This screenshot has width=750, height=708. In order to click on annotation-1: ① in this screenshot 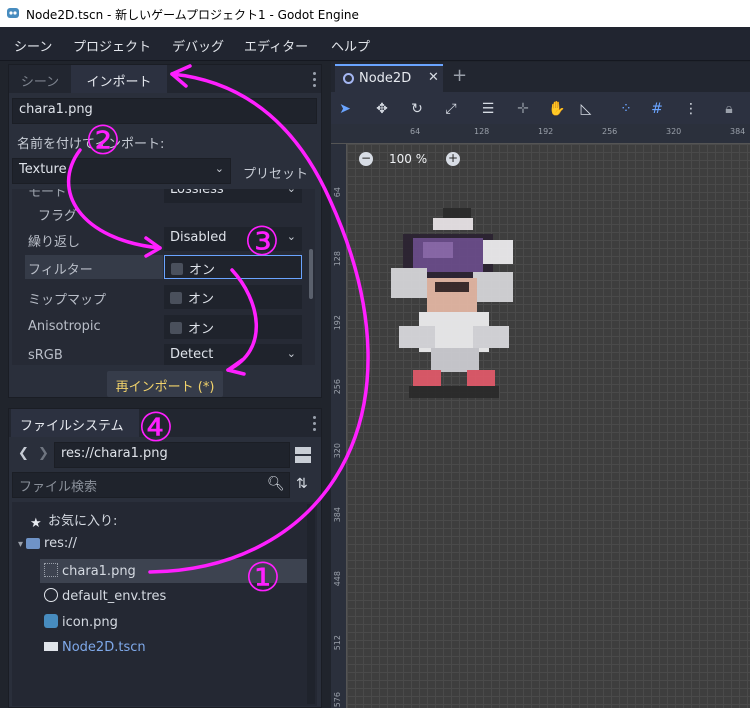, I will do `click(263, 578)`.